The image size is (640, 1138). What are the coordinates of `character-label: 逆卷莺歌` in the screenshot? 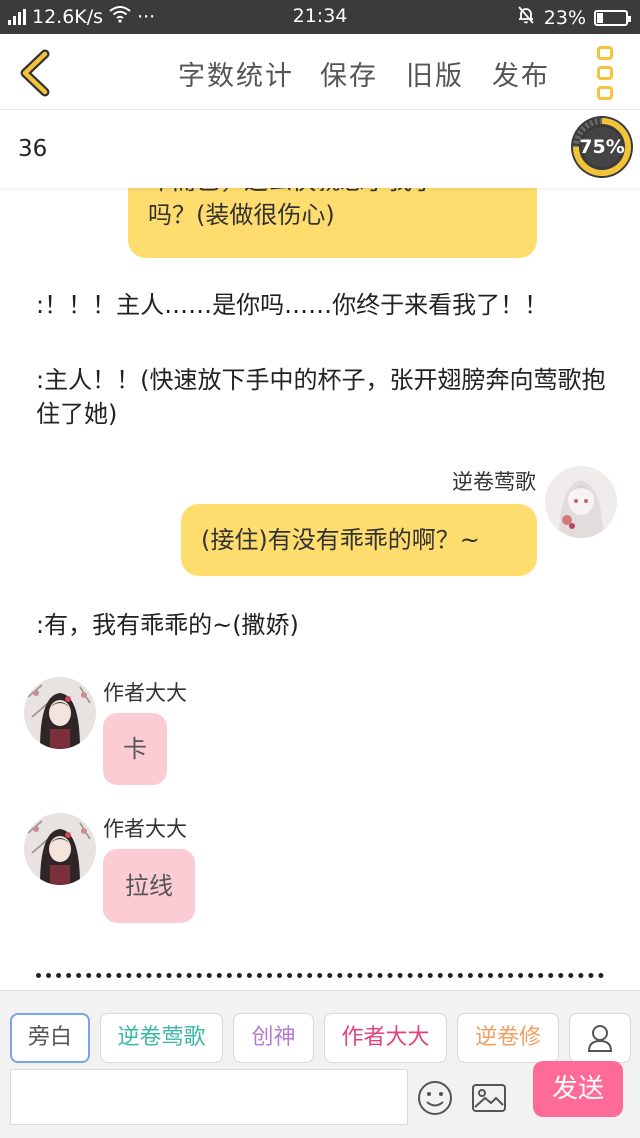 It's located at (161, 1037).